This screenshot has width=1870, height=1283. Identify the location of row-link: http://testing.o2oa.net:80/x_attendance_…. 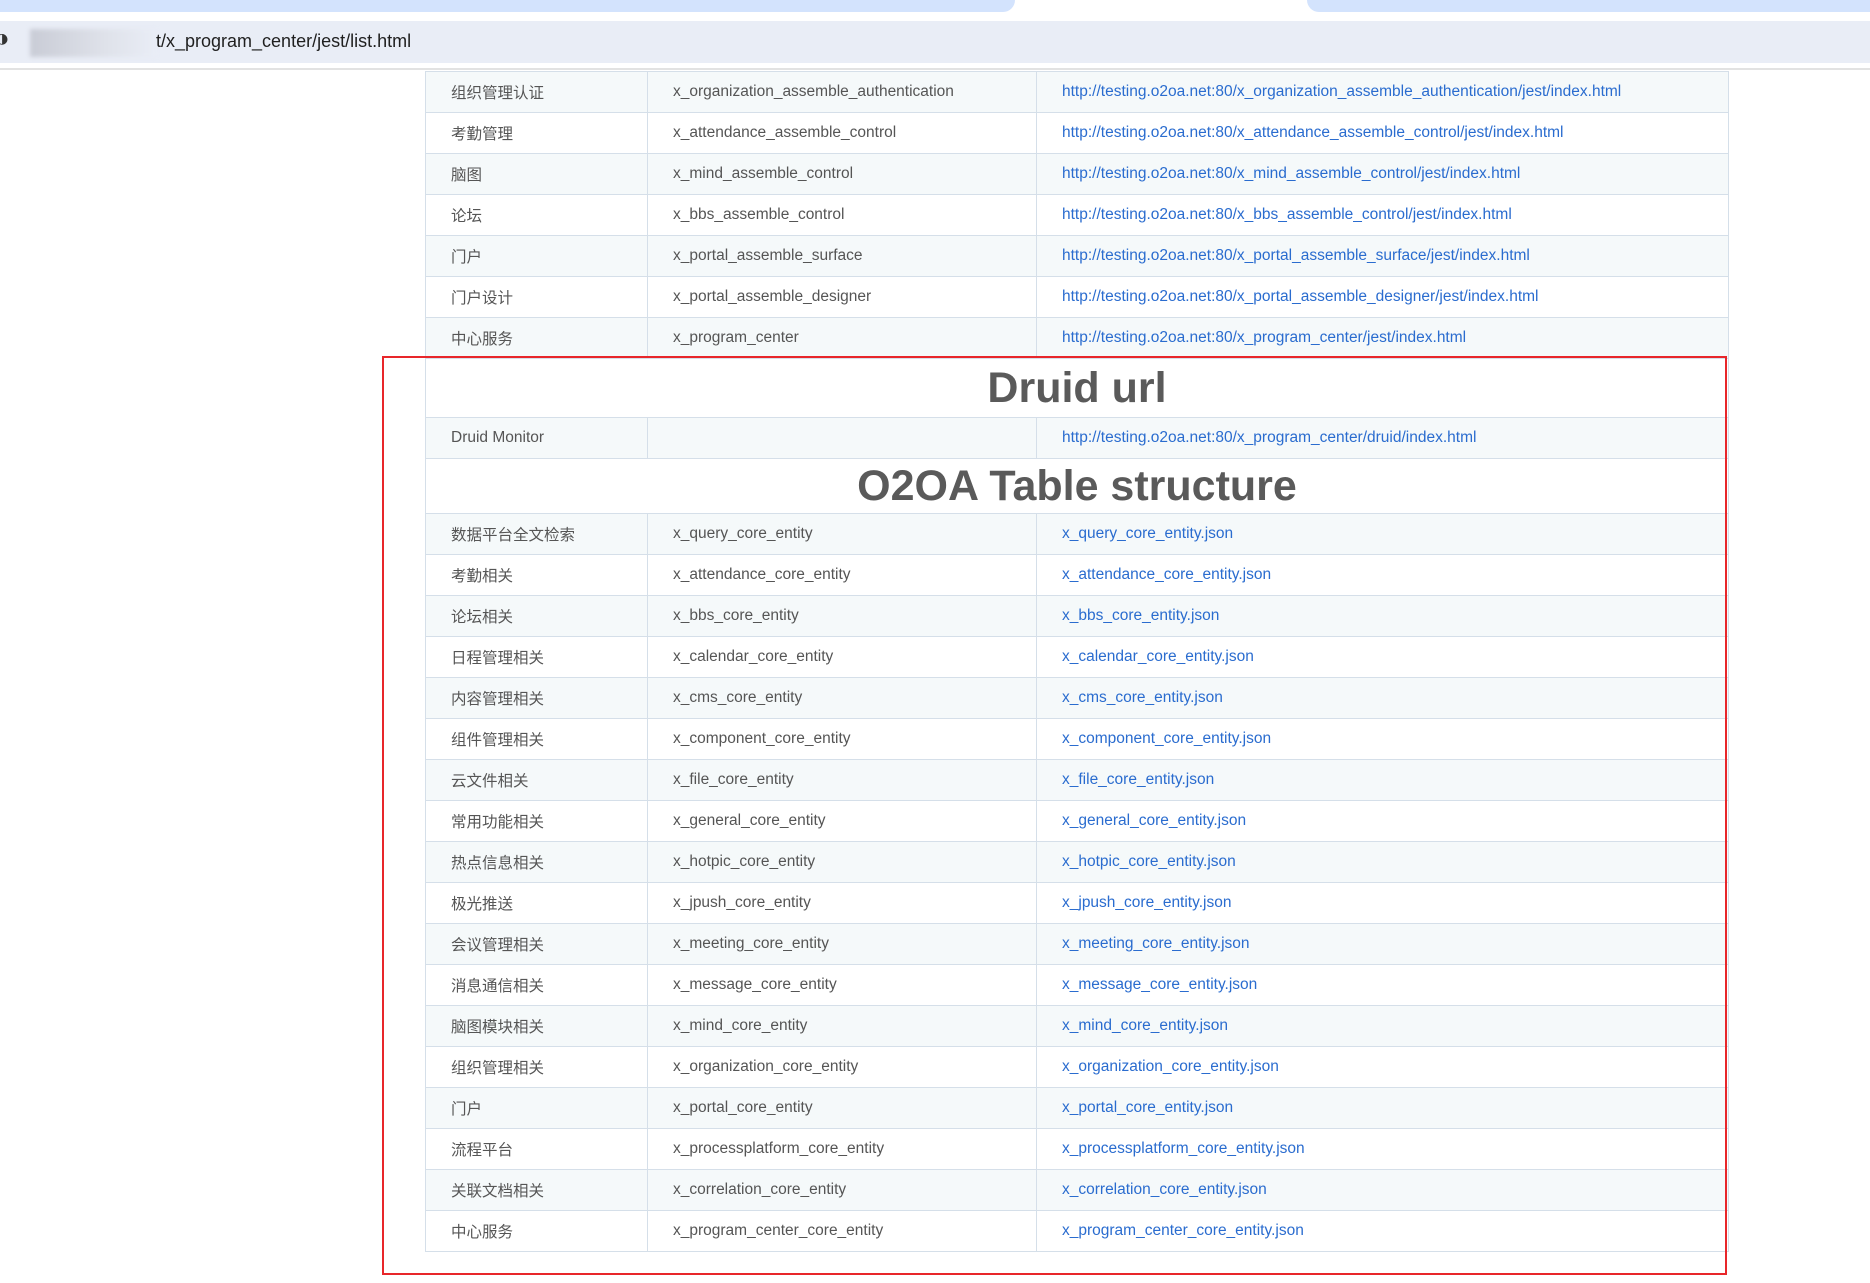
(1313, 132).